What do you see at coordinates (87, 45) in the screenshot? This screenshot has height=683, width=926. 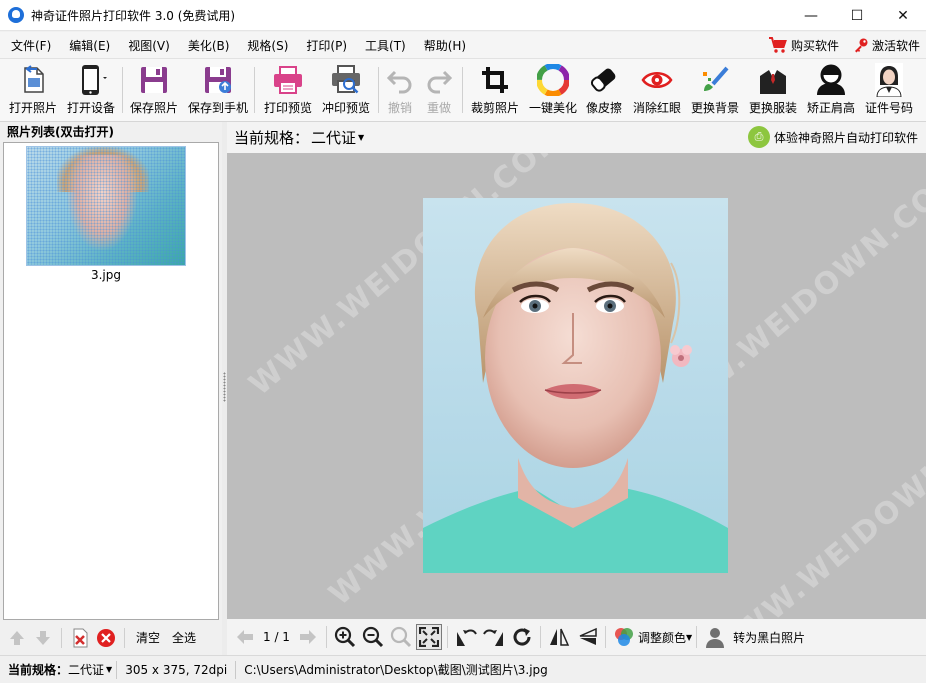 I see `menu-edit: 编辑(E)` at bounding box center [87, 45].